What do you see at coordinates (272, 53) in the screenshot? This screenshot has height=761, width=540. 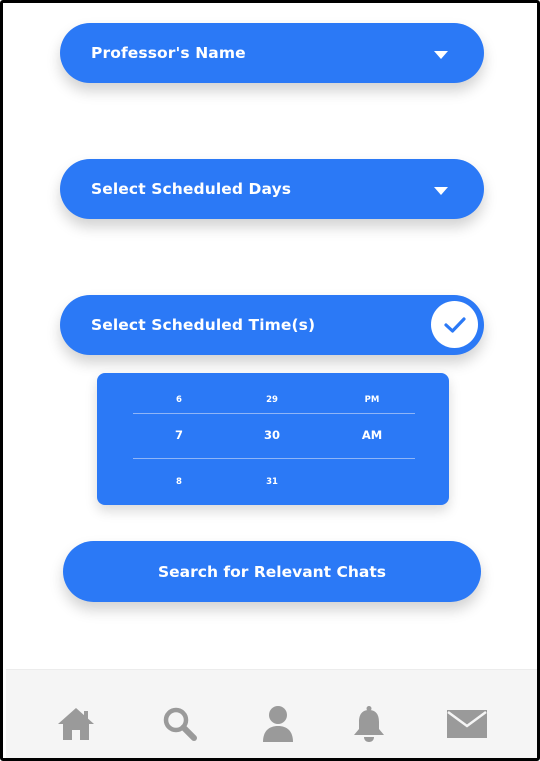 I see `professor-name-dropdown: Professor's Name` at bounding box center [272, 53].